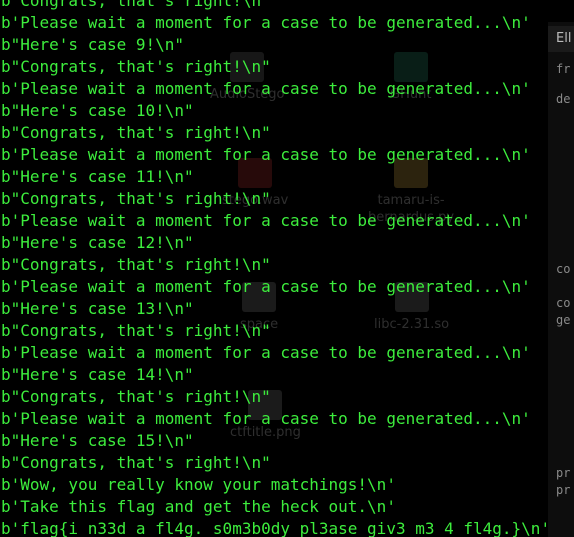 The image size is (574, 537). Describe the element at coordinates (97, 242) in the screenshot. I see `terminal-line: b"Here's case 12!\n"` at that location.